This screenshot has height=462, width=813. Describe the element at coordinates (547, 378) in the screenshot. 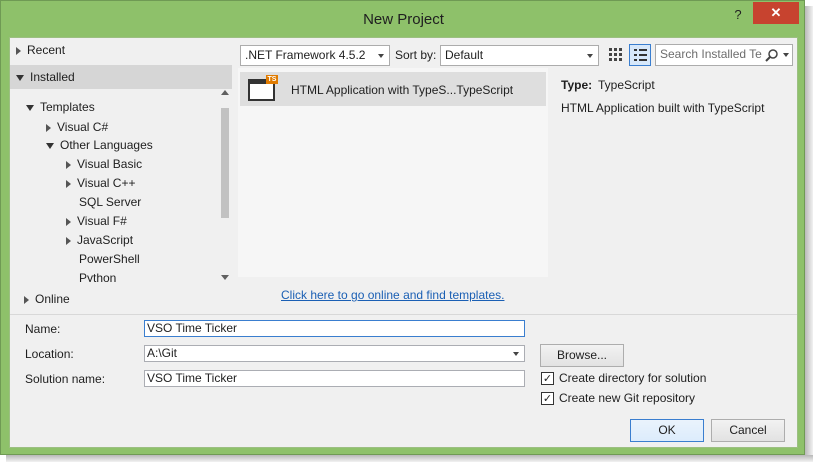

I see `create-directory-checkbox: ✓` at that location.